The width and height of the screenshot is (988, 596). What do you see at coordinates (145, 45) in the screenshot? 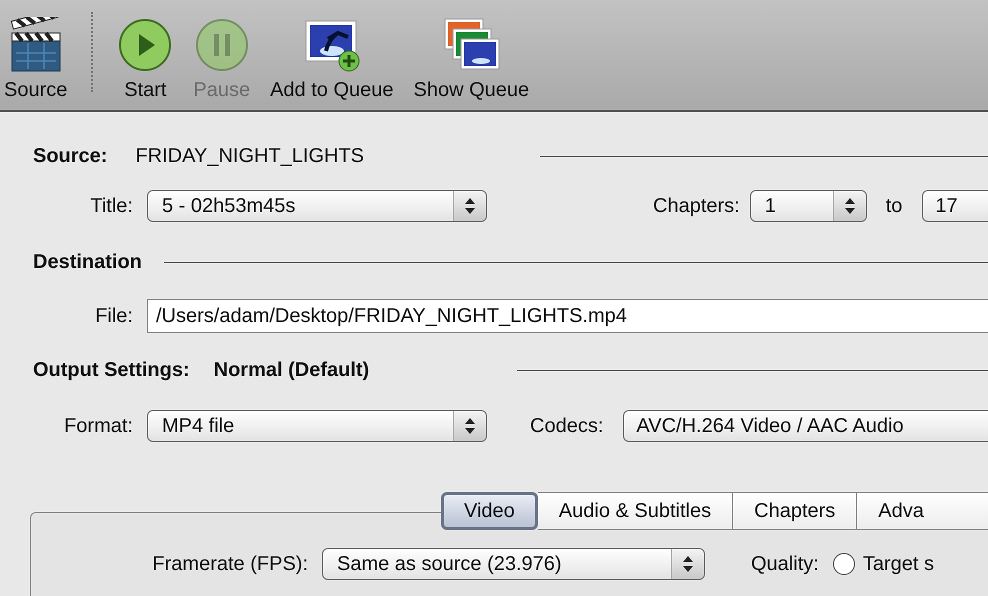
I see `play-icon` at bounding box center [145, 45].